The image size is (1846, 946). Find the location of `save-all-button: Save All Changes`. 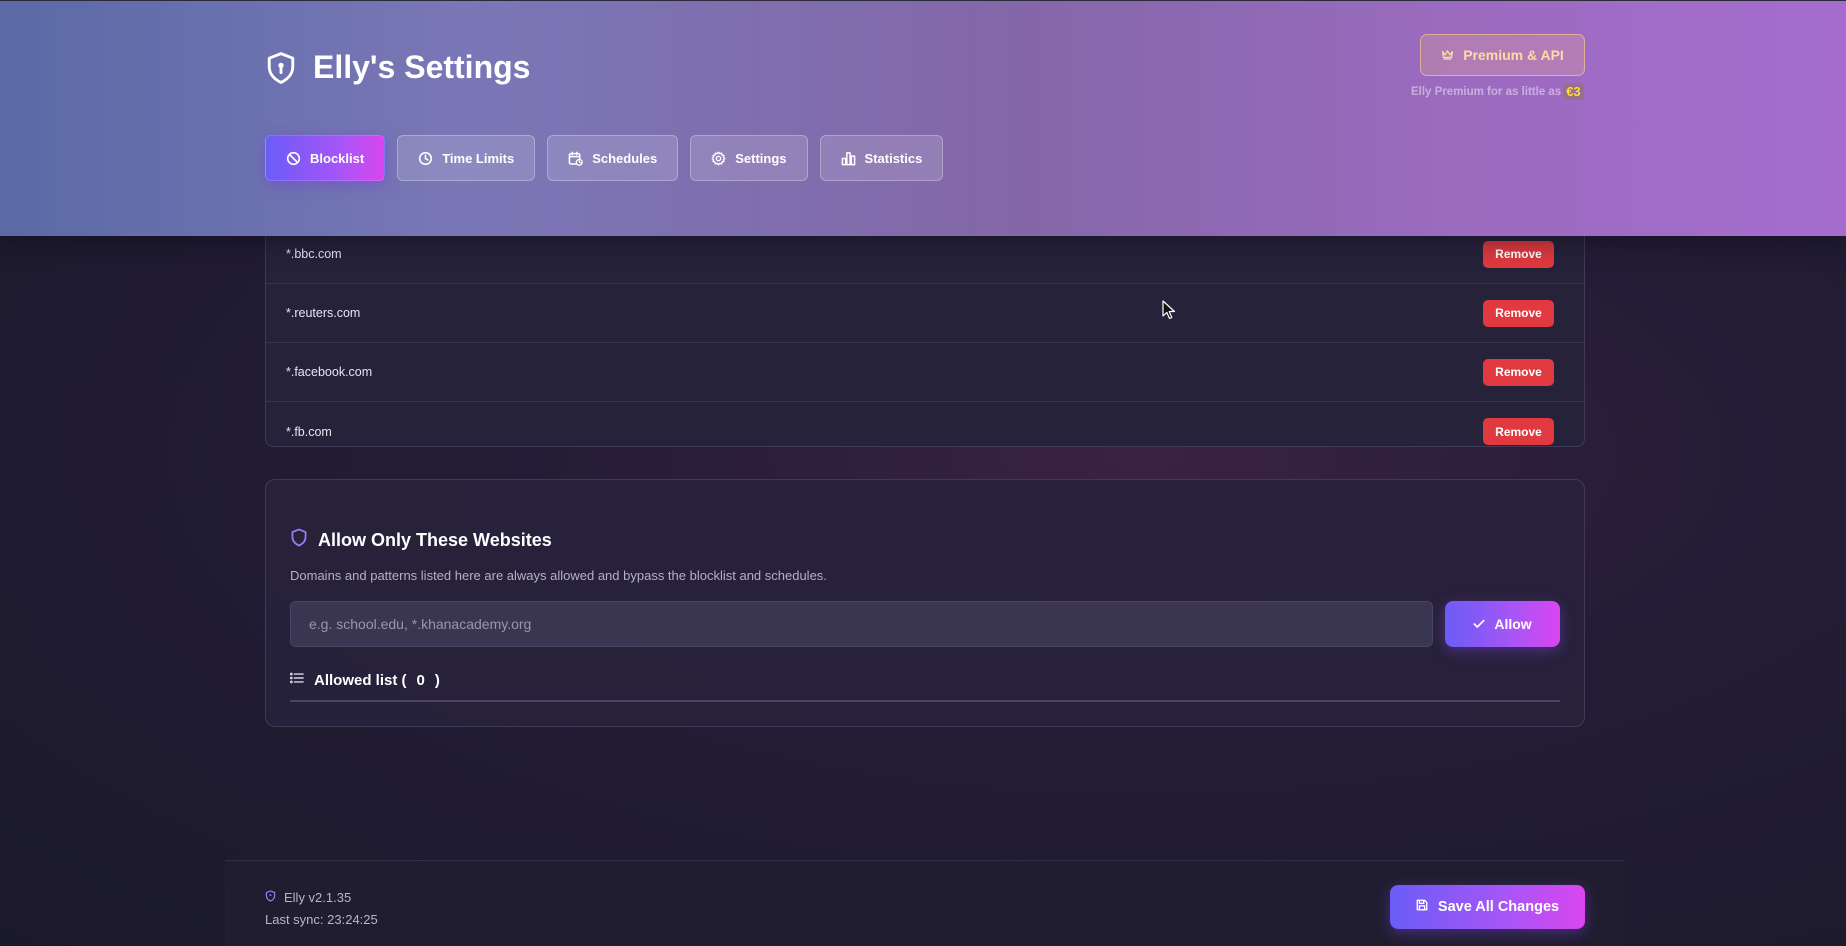

save-all-button: Save All Changes is located at coordinates (1487, 907).